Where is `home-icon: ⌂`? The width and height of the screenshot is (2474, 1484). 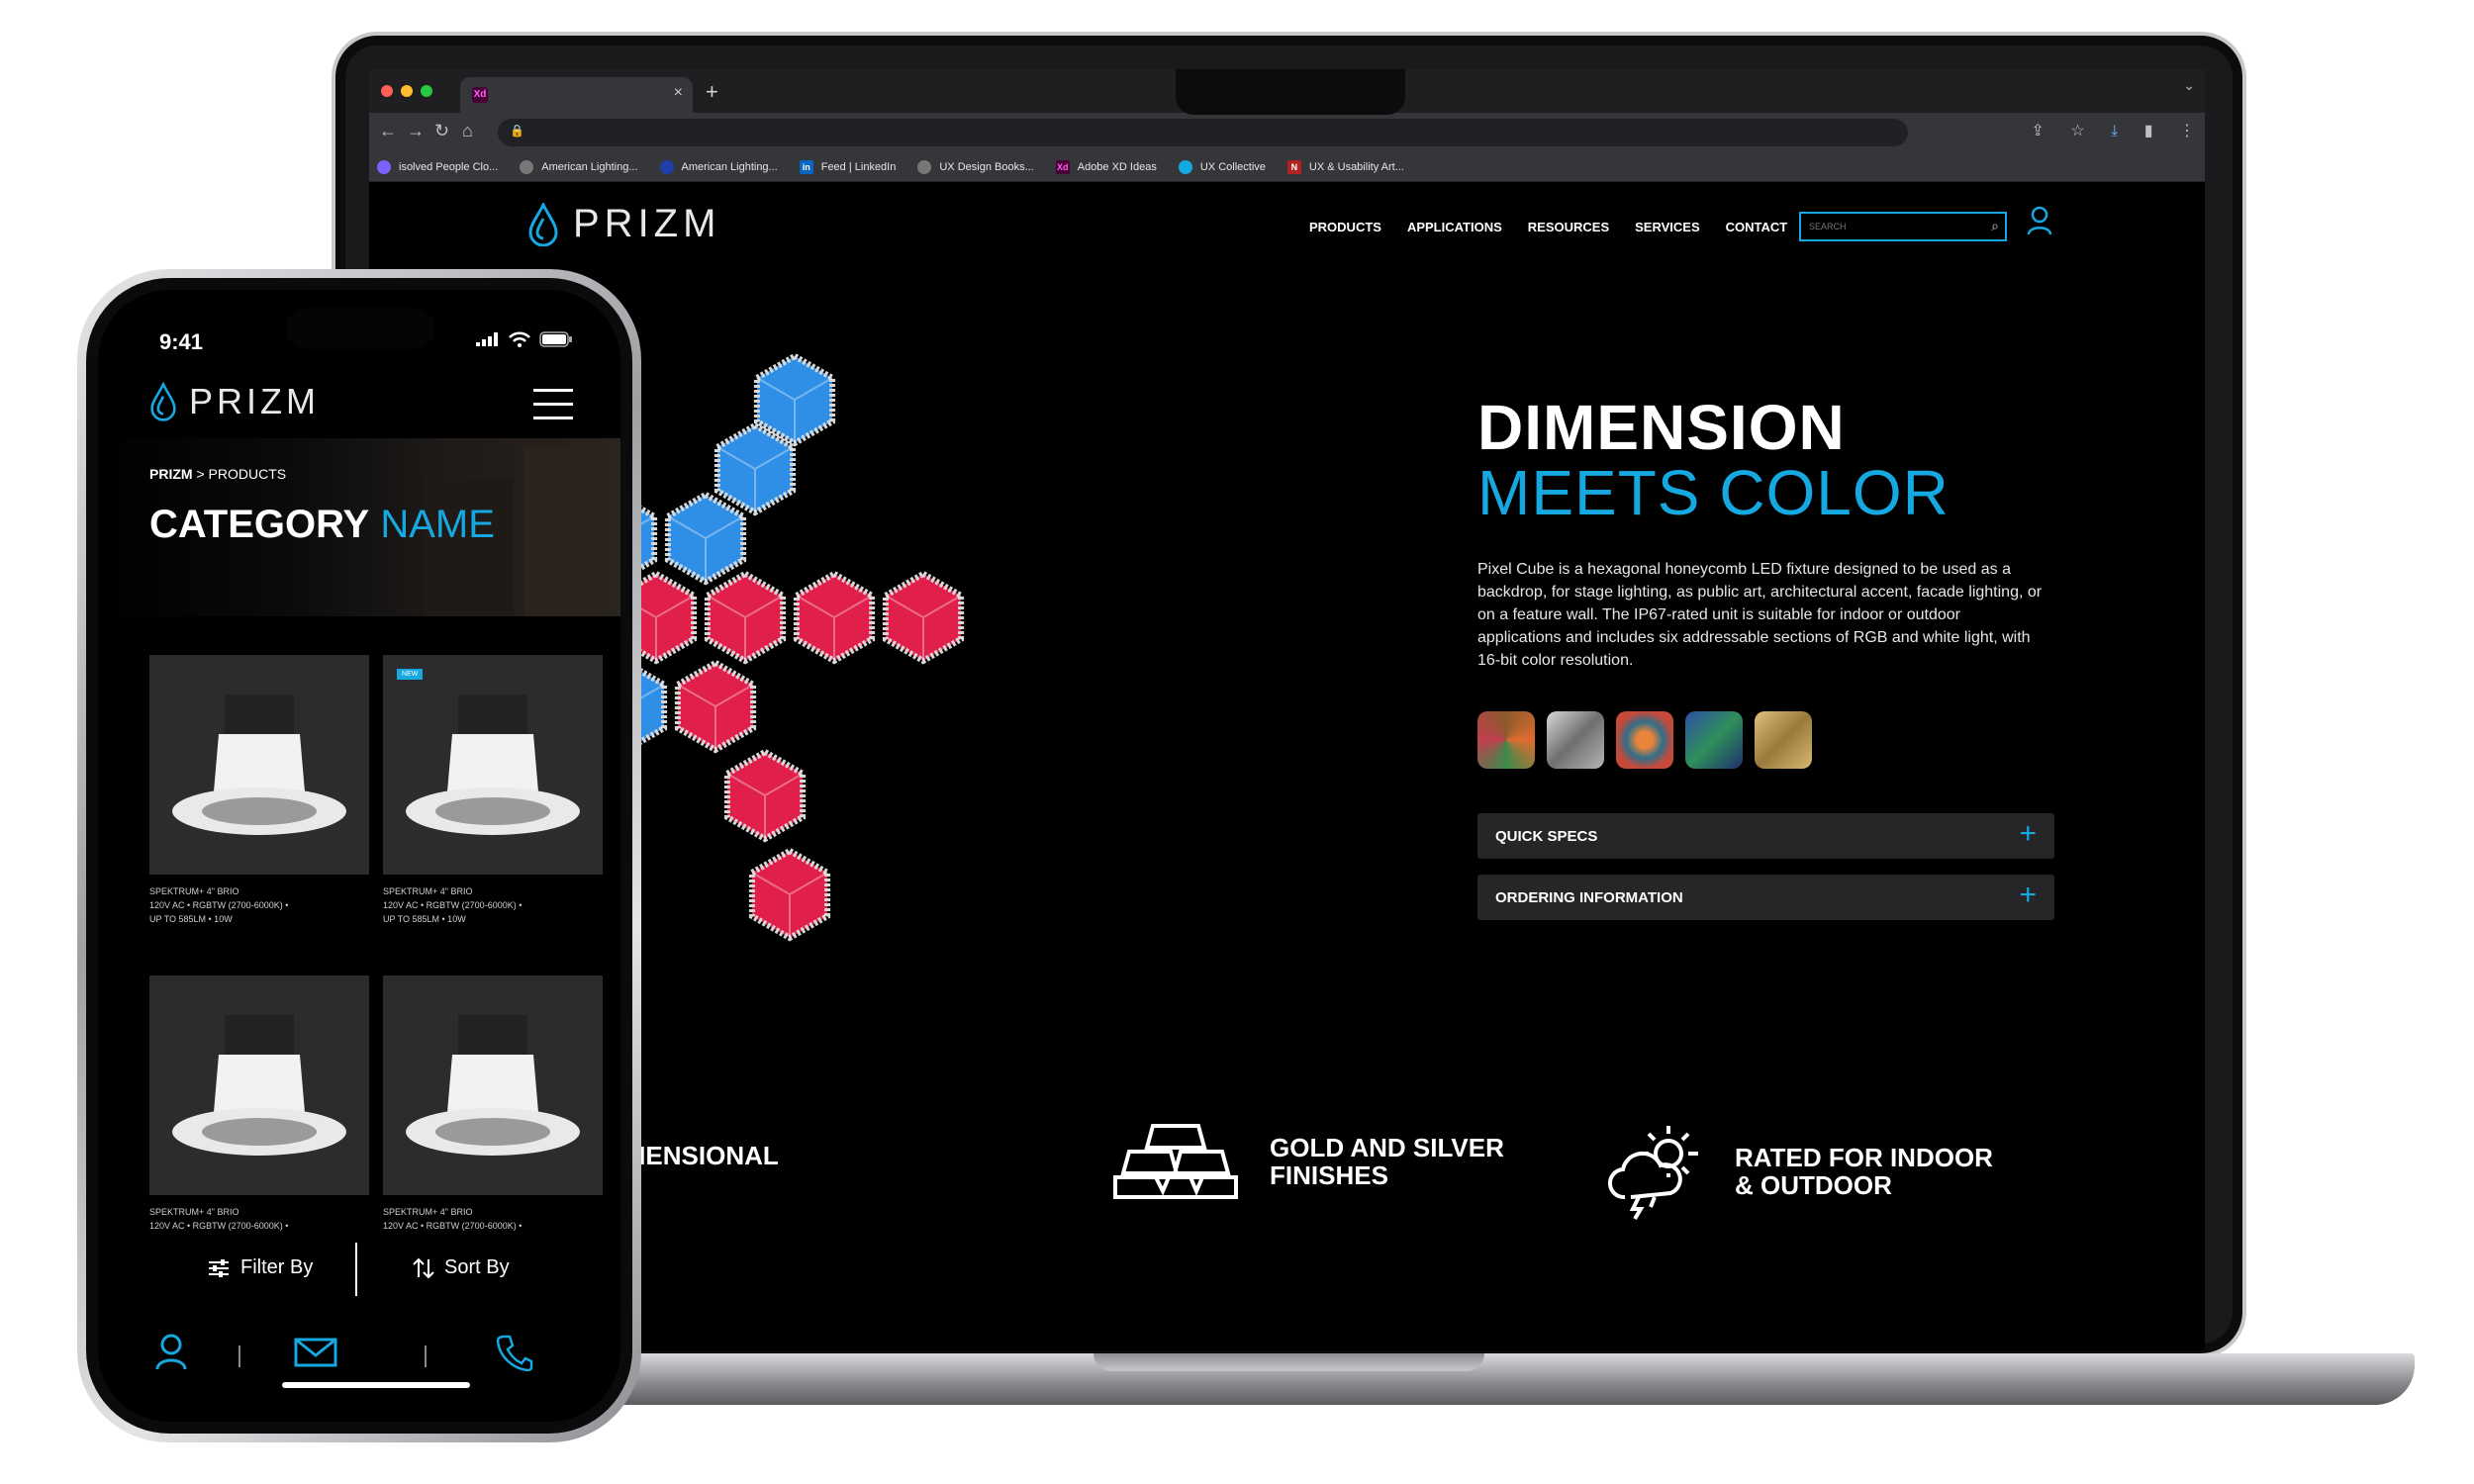 home-icon: ⌂ is located at coordinates (468, 131).